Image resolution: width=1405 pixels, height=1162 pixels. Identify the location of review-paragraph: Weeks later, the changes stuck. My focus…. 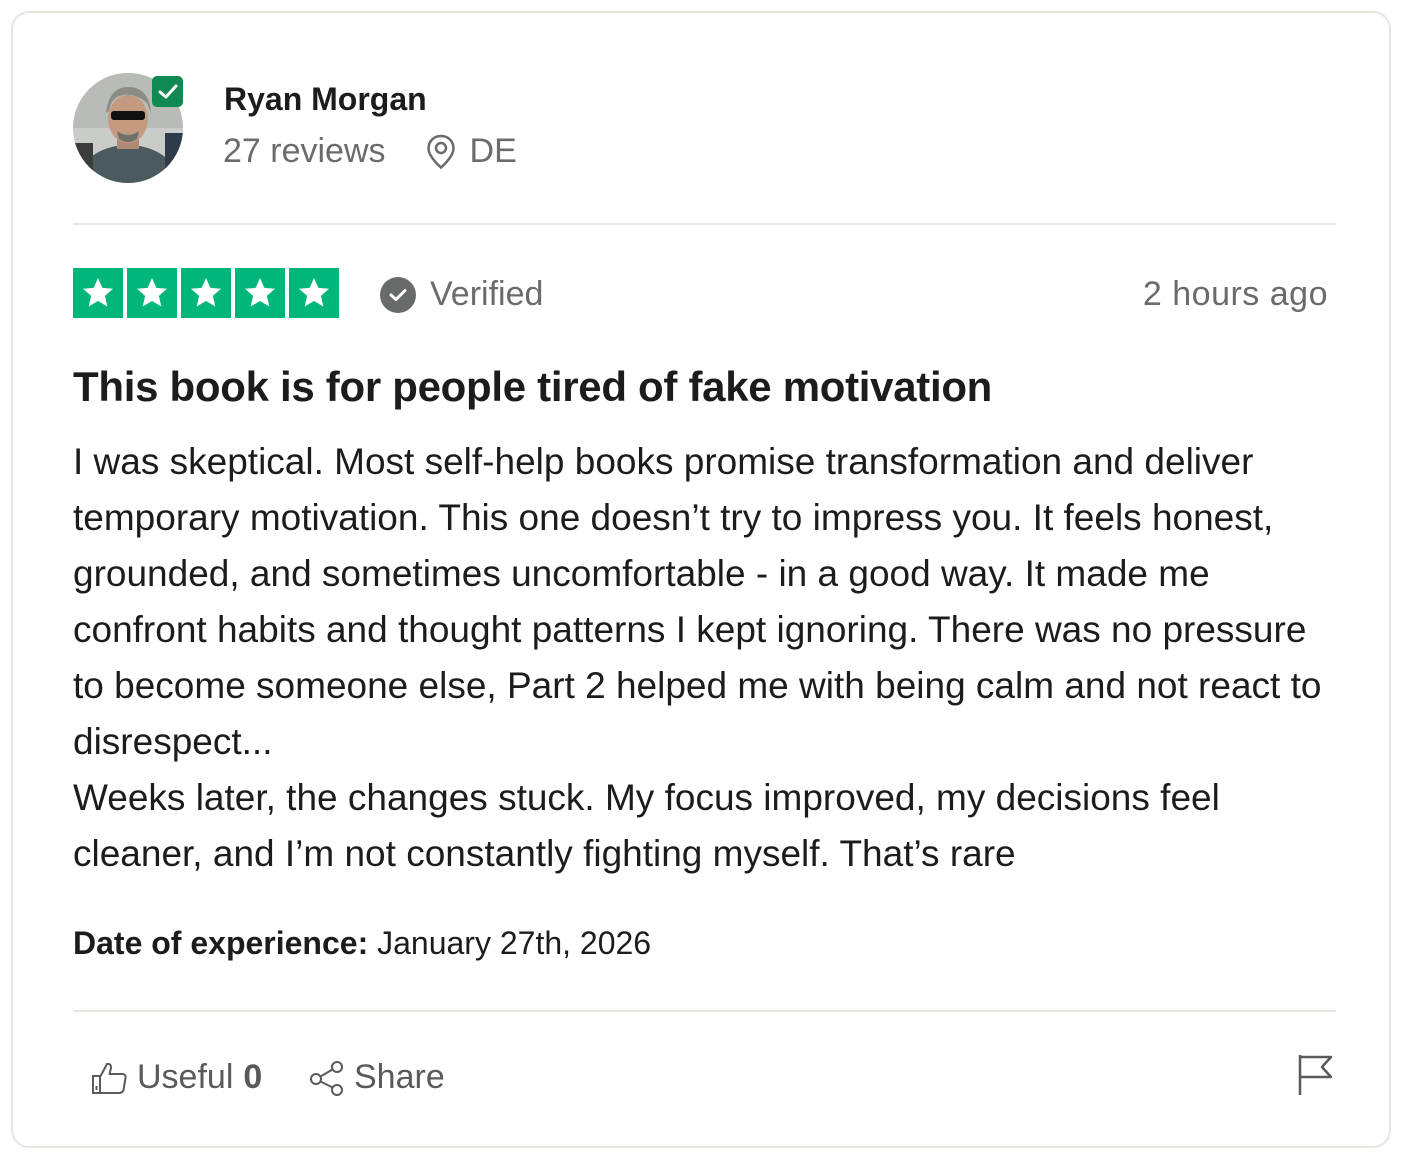
(646, 825).